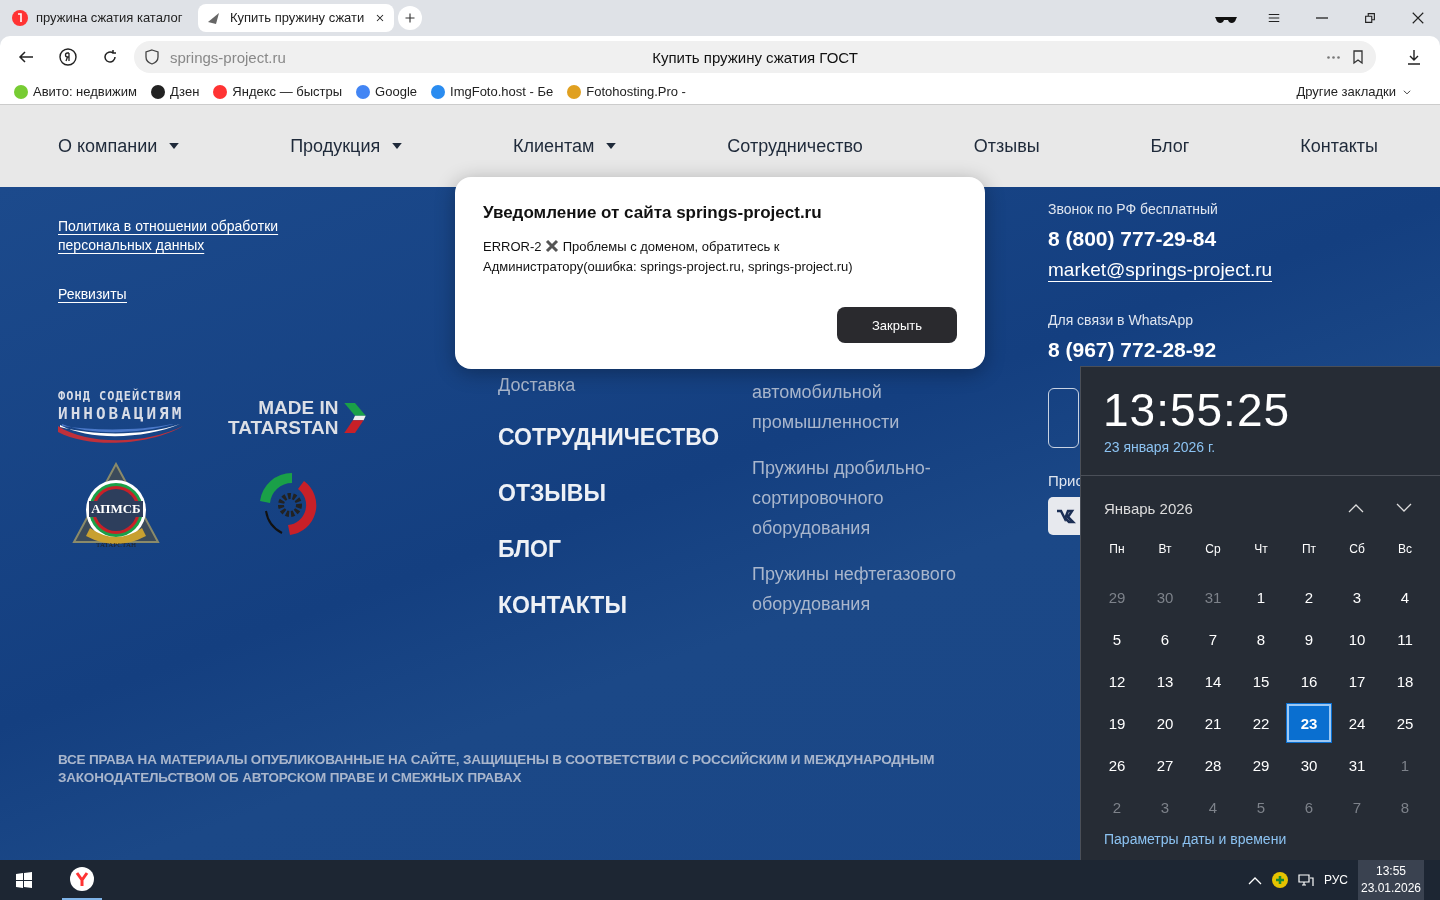 The image size is (1440, 900). I want to click on weekday-label: Ср, so click(1213, 549).